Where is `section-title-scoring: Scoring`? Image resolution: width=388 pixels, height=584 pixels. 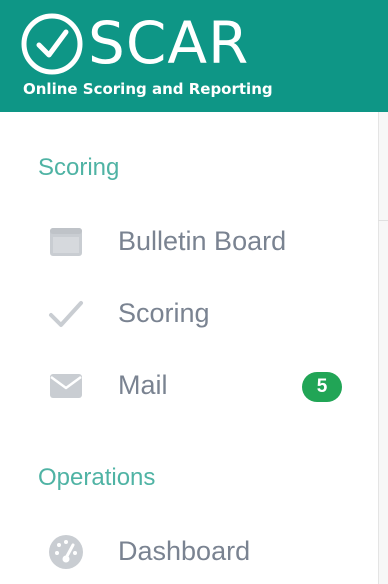 section-title-scoring: Scoring is located at coordinates (79, 167).